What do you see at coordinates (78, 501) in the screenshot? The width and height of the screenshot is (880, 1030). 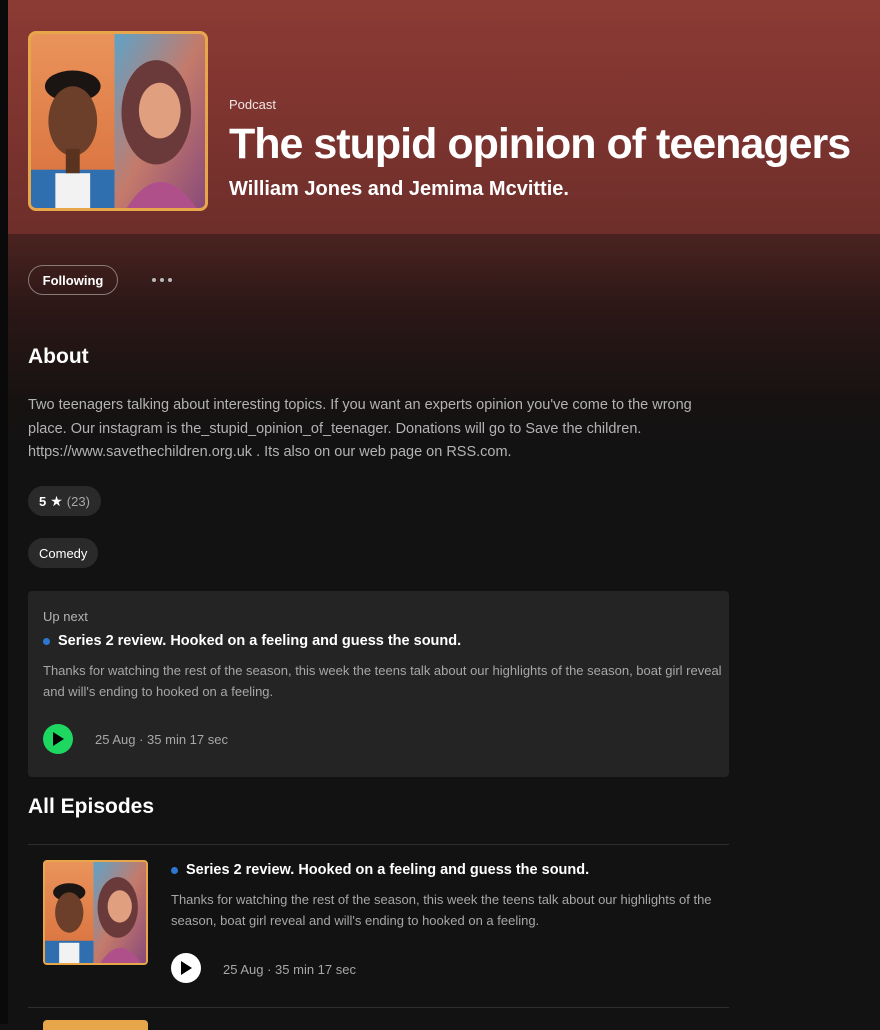 I see `rating-count: (23)` at bounding box center [78, 501].